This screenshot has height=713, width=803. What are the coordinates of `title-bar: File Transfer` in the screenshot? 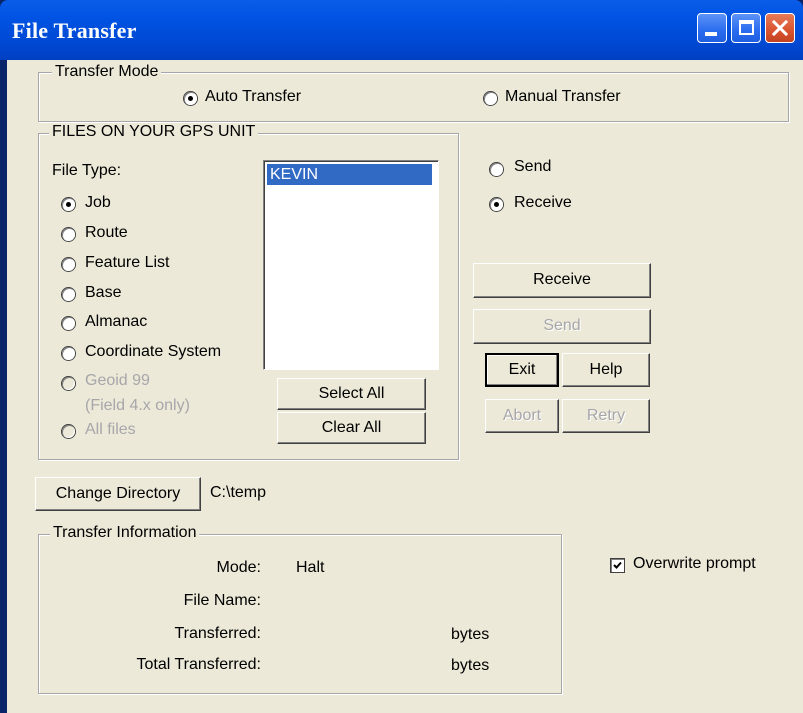 It's located at (401, 30).